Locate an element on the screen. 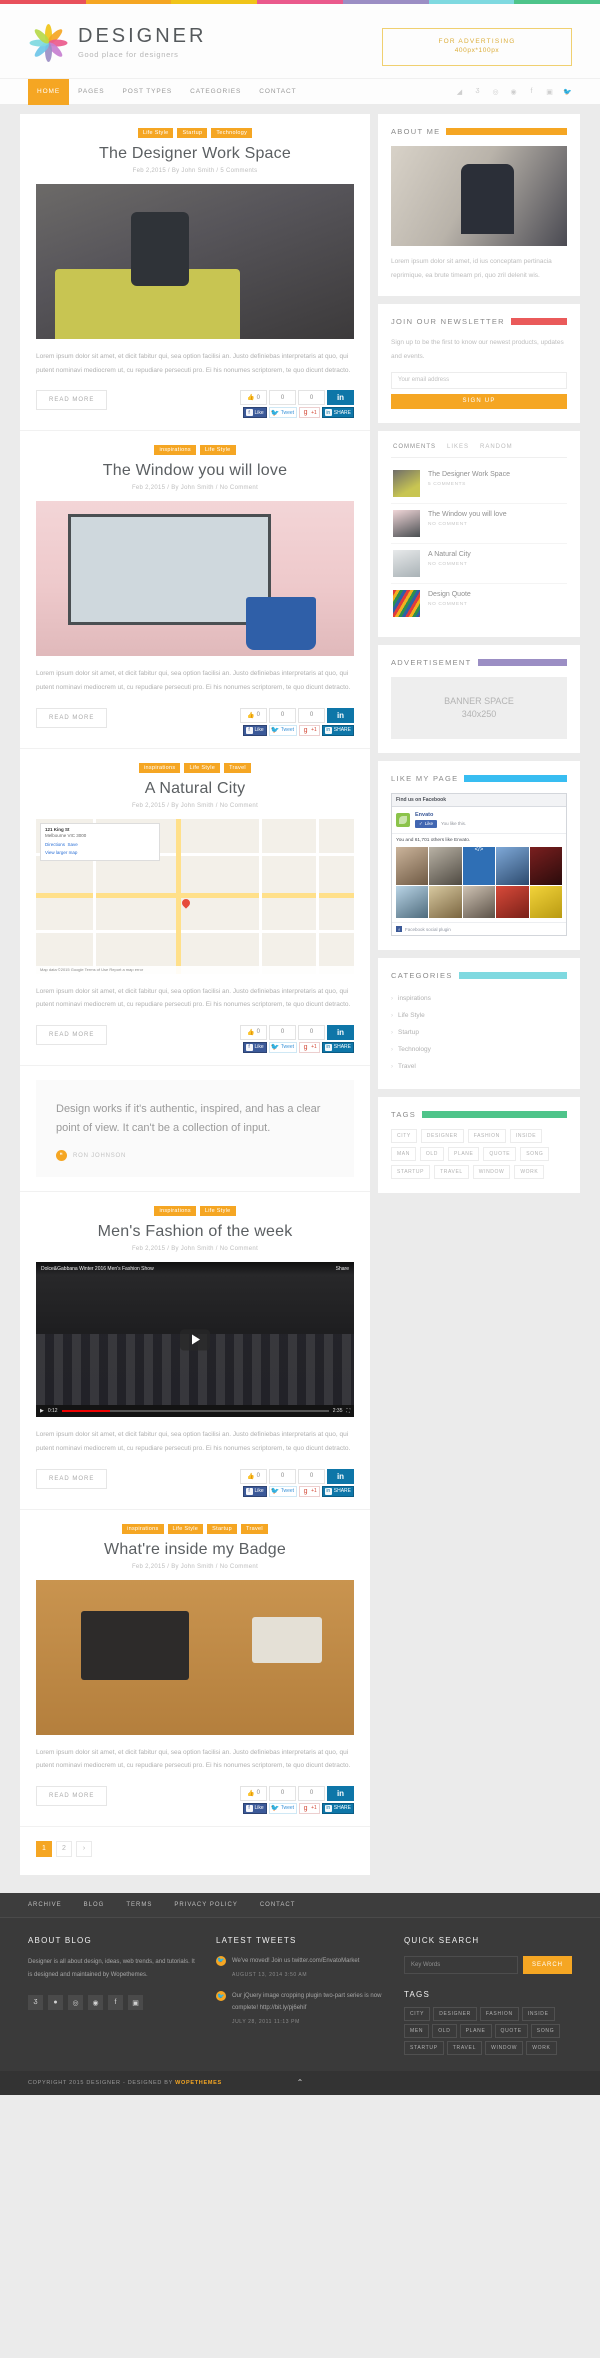 The height and width of the screenshot is (2358, 600). map-view-larger-link: View larger map is located at coordinates (100, 853).